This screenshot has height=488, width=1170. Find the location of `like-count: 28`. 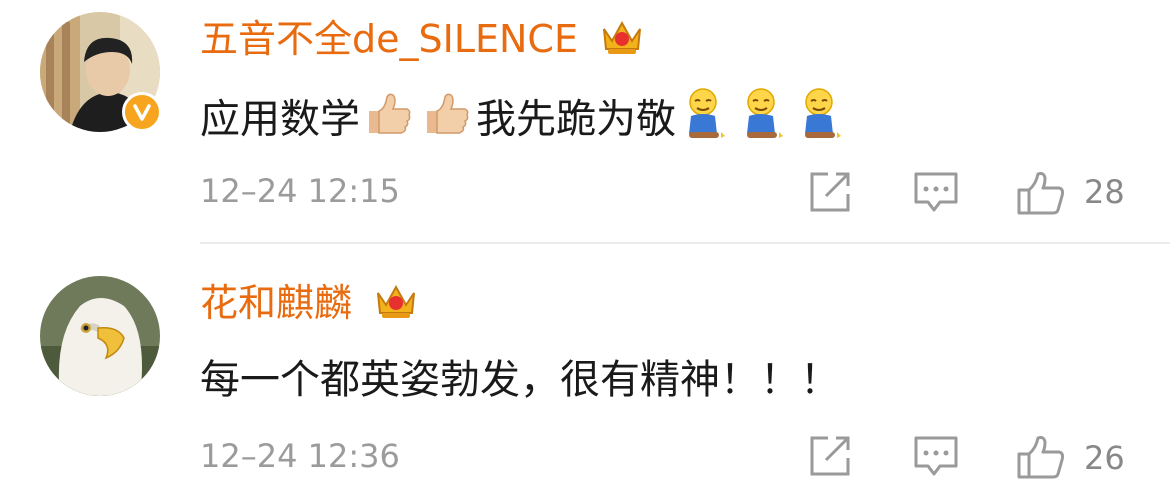

like-count: 28 is located at coordinates (1104, 192).